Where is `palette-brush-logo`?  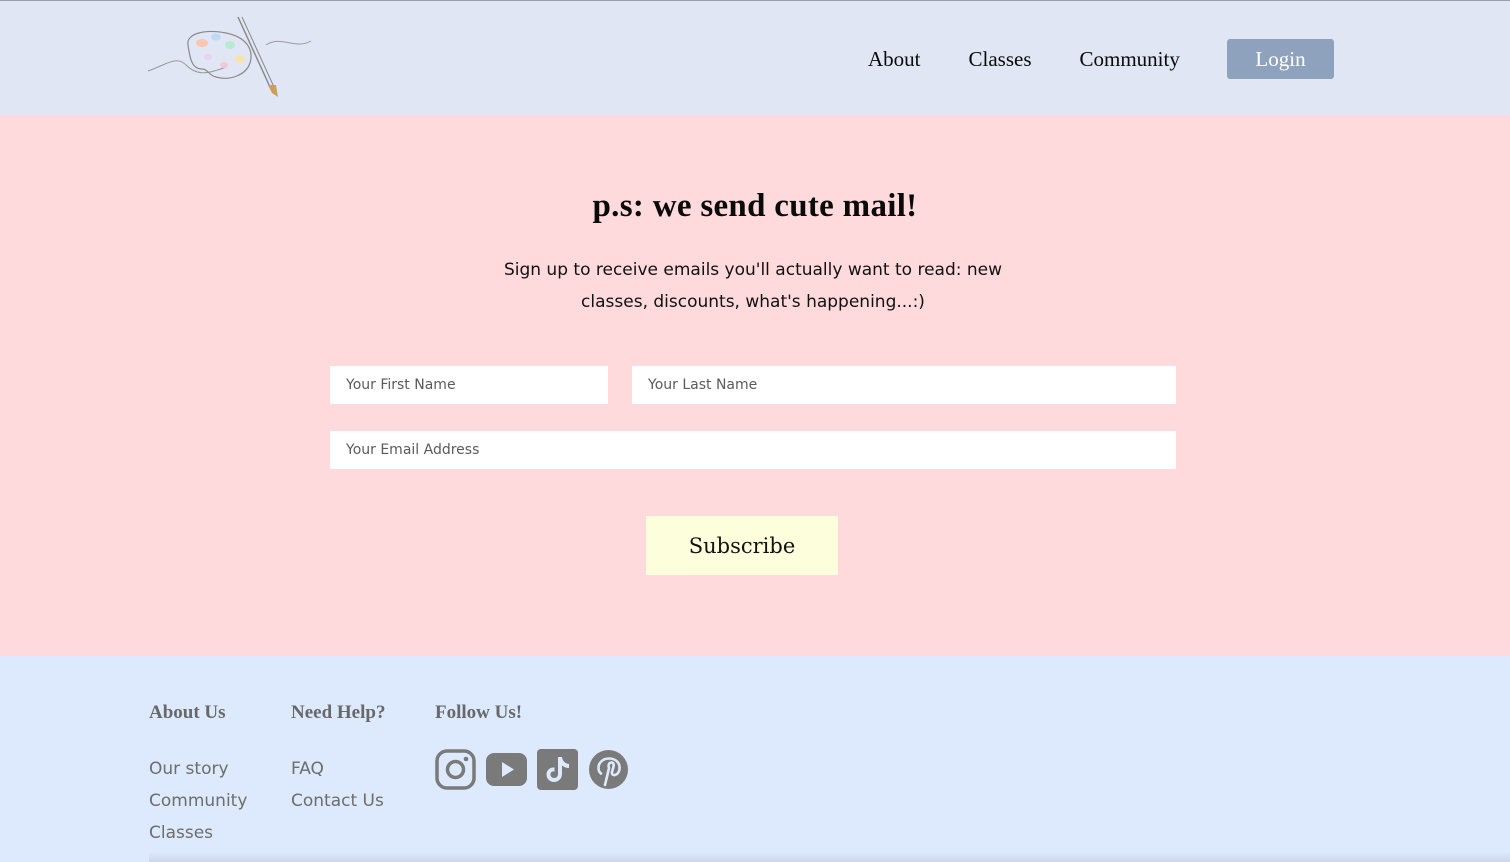
palette-brush-logo is located at coordinates (229, 57).